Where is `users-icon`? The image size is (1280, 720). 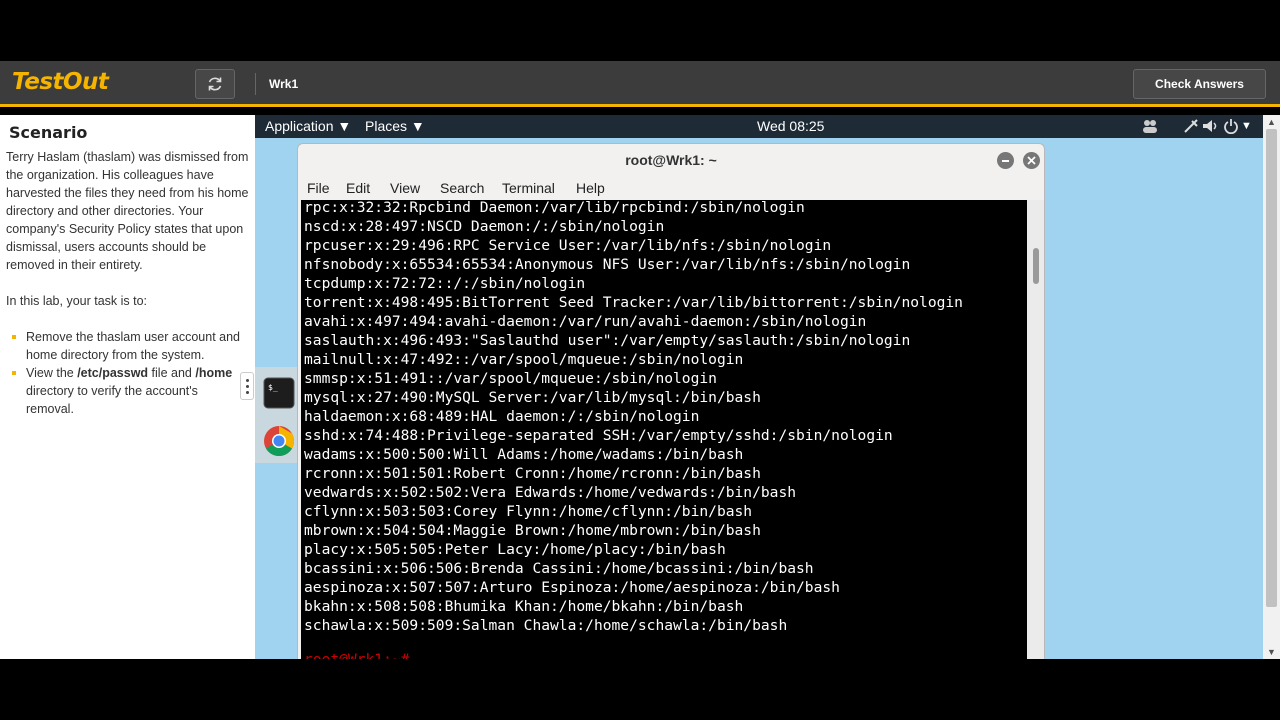 users-icon is located at coordinates (1150, 126).